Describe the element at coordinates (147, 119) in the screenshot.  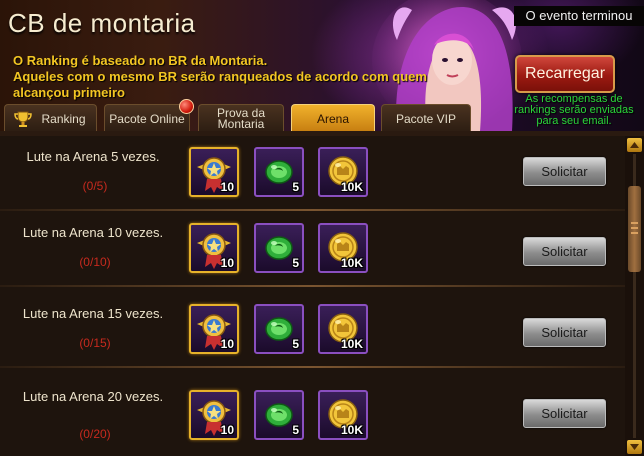
I see `tab-label: Pacote Online` at that location.